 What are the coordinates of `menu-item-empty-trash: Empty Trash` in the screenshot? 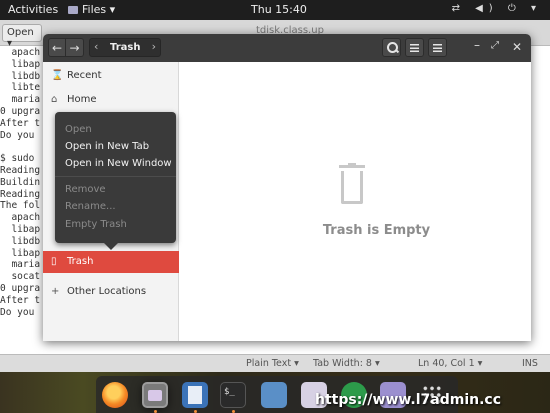 It's located at (96, 224).